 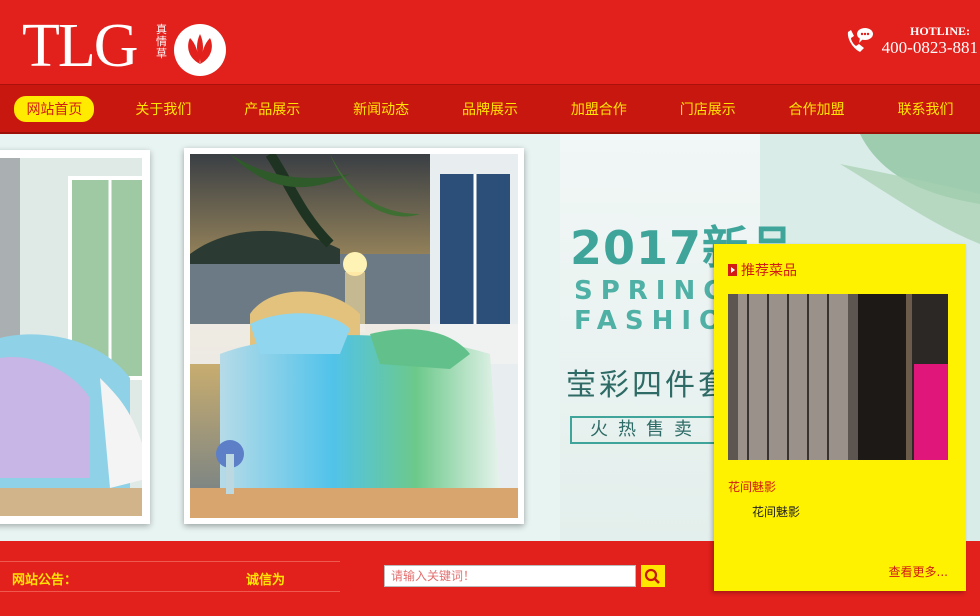 I want to click on recommend-item-image, so click(x=838, y=377).